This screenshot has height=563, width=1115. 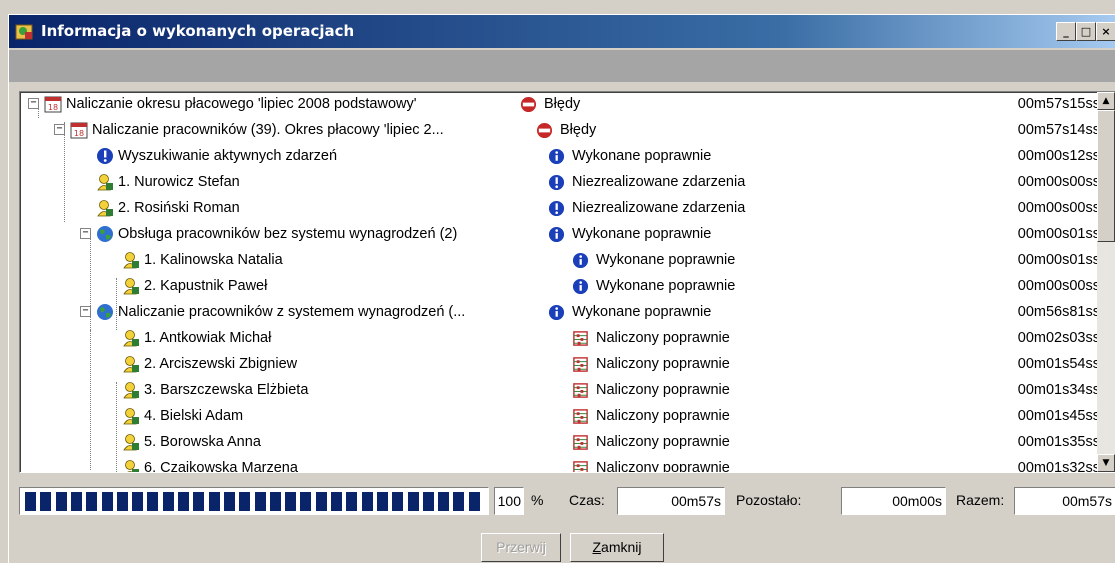 What do you see at coordinates (1058, 182) in the screenshot?
I see `tree-row-time: 00m00s00ss` at bounding box center [1058, 182].